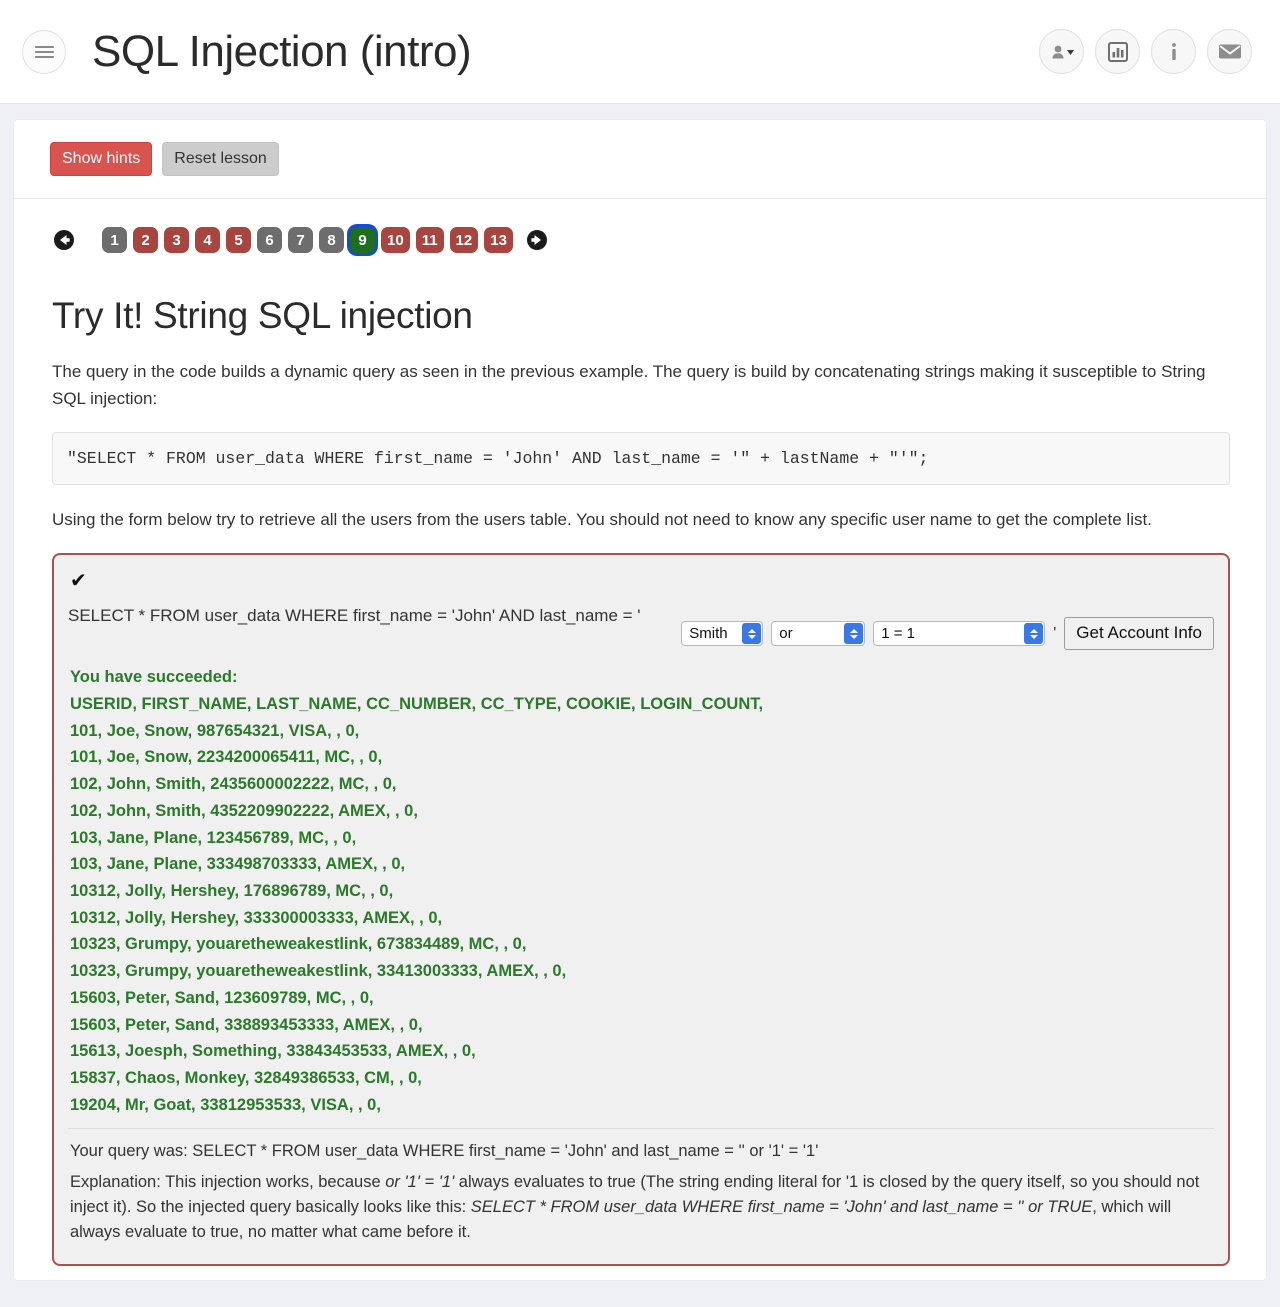 The width and height of the screenshot is (1280, 1307). What do you see at coordinates (145, 240) in the screenshot?
I see `lesson-pill-2: 2` at bounding box center [145, 240].